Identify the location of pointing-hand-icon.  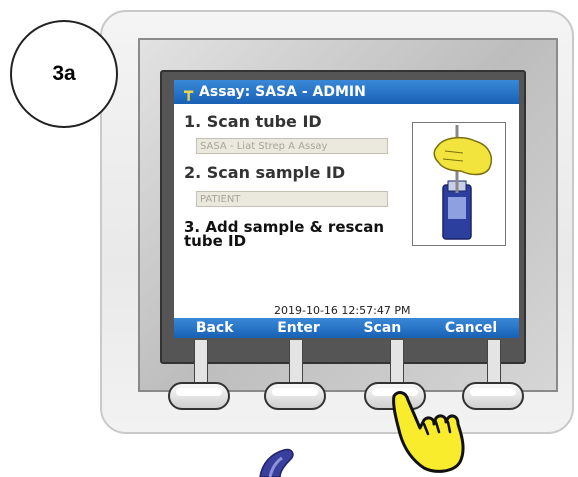
(428, 432).